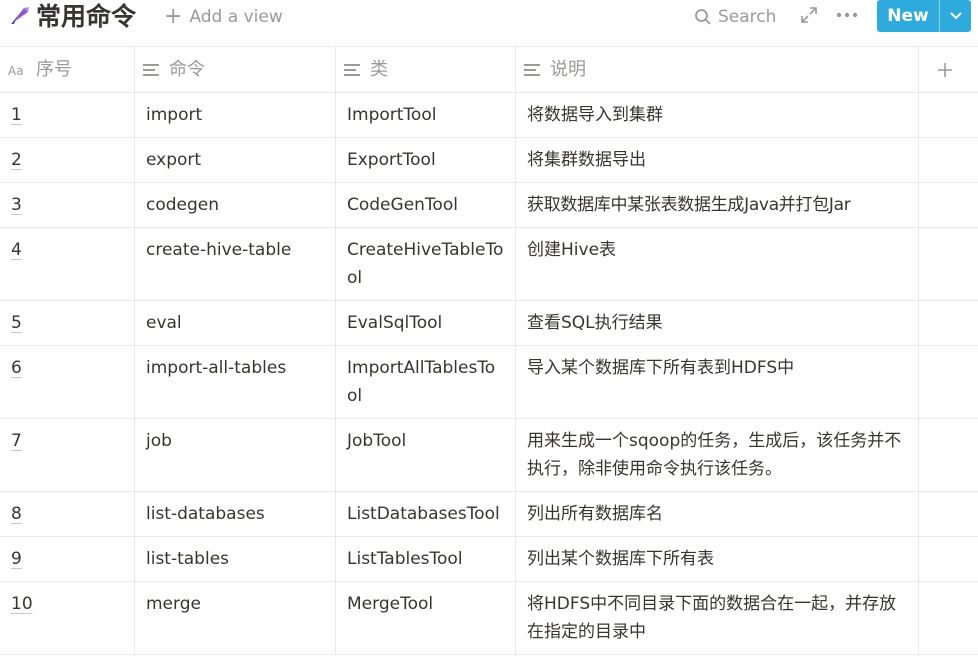 The height and width of the screenshot is (661, 978). What do you see at coordinates (235, 160) in the screenshot?
I see `cell-command: export` at bounding box center [235, 160].